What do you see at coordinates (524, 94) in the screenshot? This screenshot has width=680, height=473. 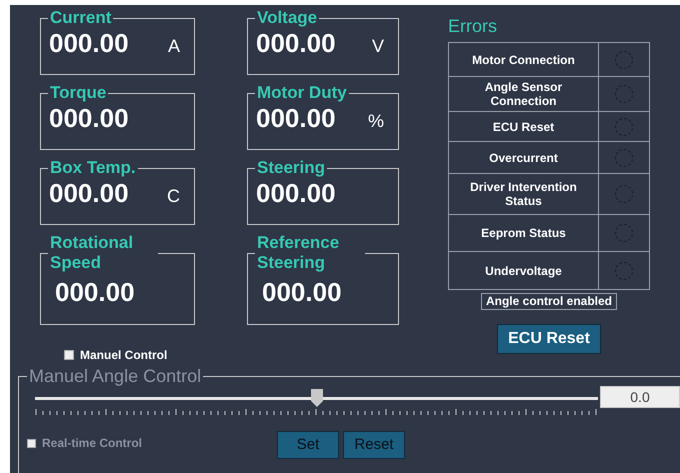 I see `error-label: Angle Sensor Connection` at bounding box center [524, 94].